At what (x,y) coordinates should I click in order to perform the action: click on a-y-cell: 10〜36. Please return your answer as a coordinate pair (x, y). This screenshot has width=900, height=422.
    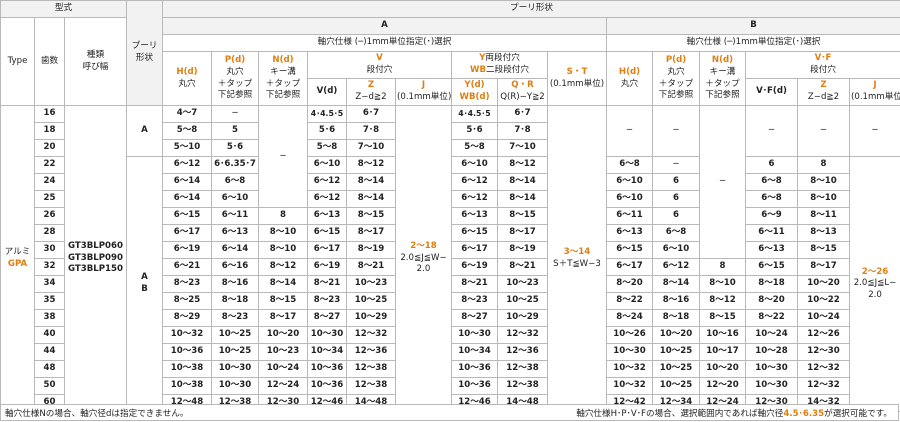
    Looking at the image, I should click on (474, 369).